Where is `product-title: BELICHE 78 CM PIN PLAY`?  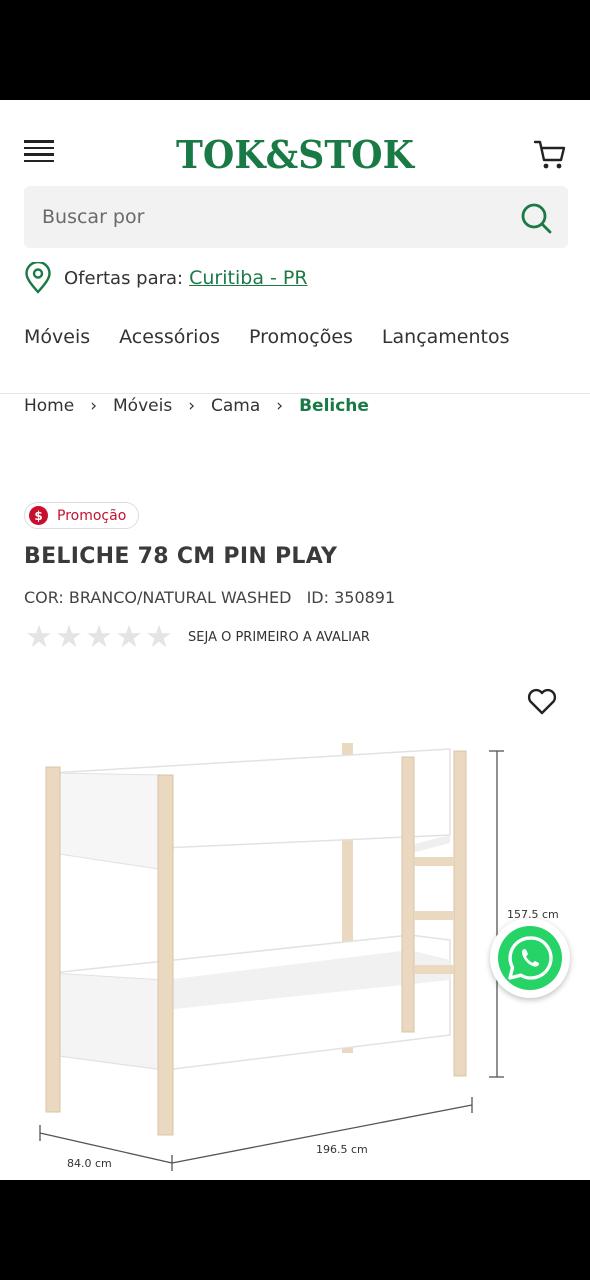 product-title: BELICHE 78 CM PIN PLAY is located at coordinates (181, 556).